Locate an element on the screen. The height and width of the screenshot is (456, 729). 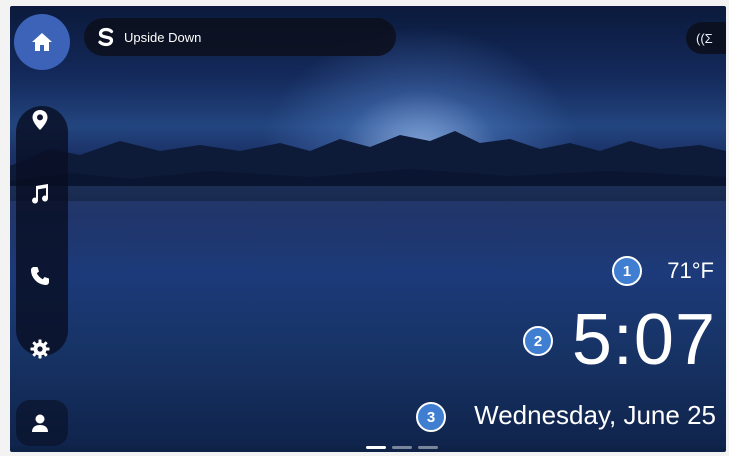
sidebar-item-settings is located at coordinates (40, 349).